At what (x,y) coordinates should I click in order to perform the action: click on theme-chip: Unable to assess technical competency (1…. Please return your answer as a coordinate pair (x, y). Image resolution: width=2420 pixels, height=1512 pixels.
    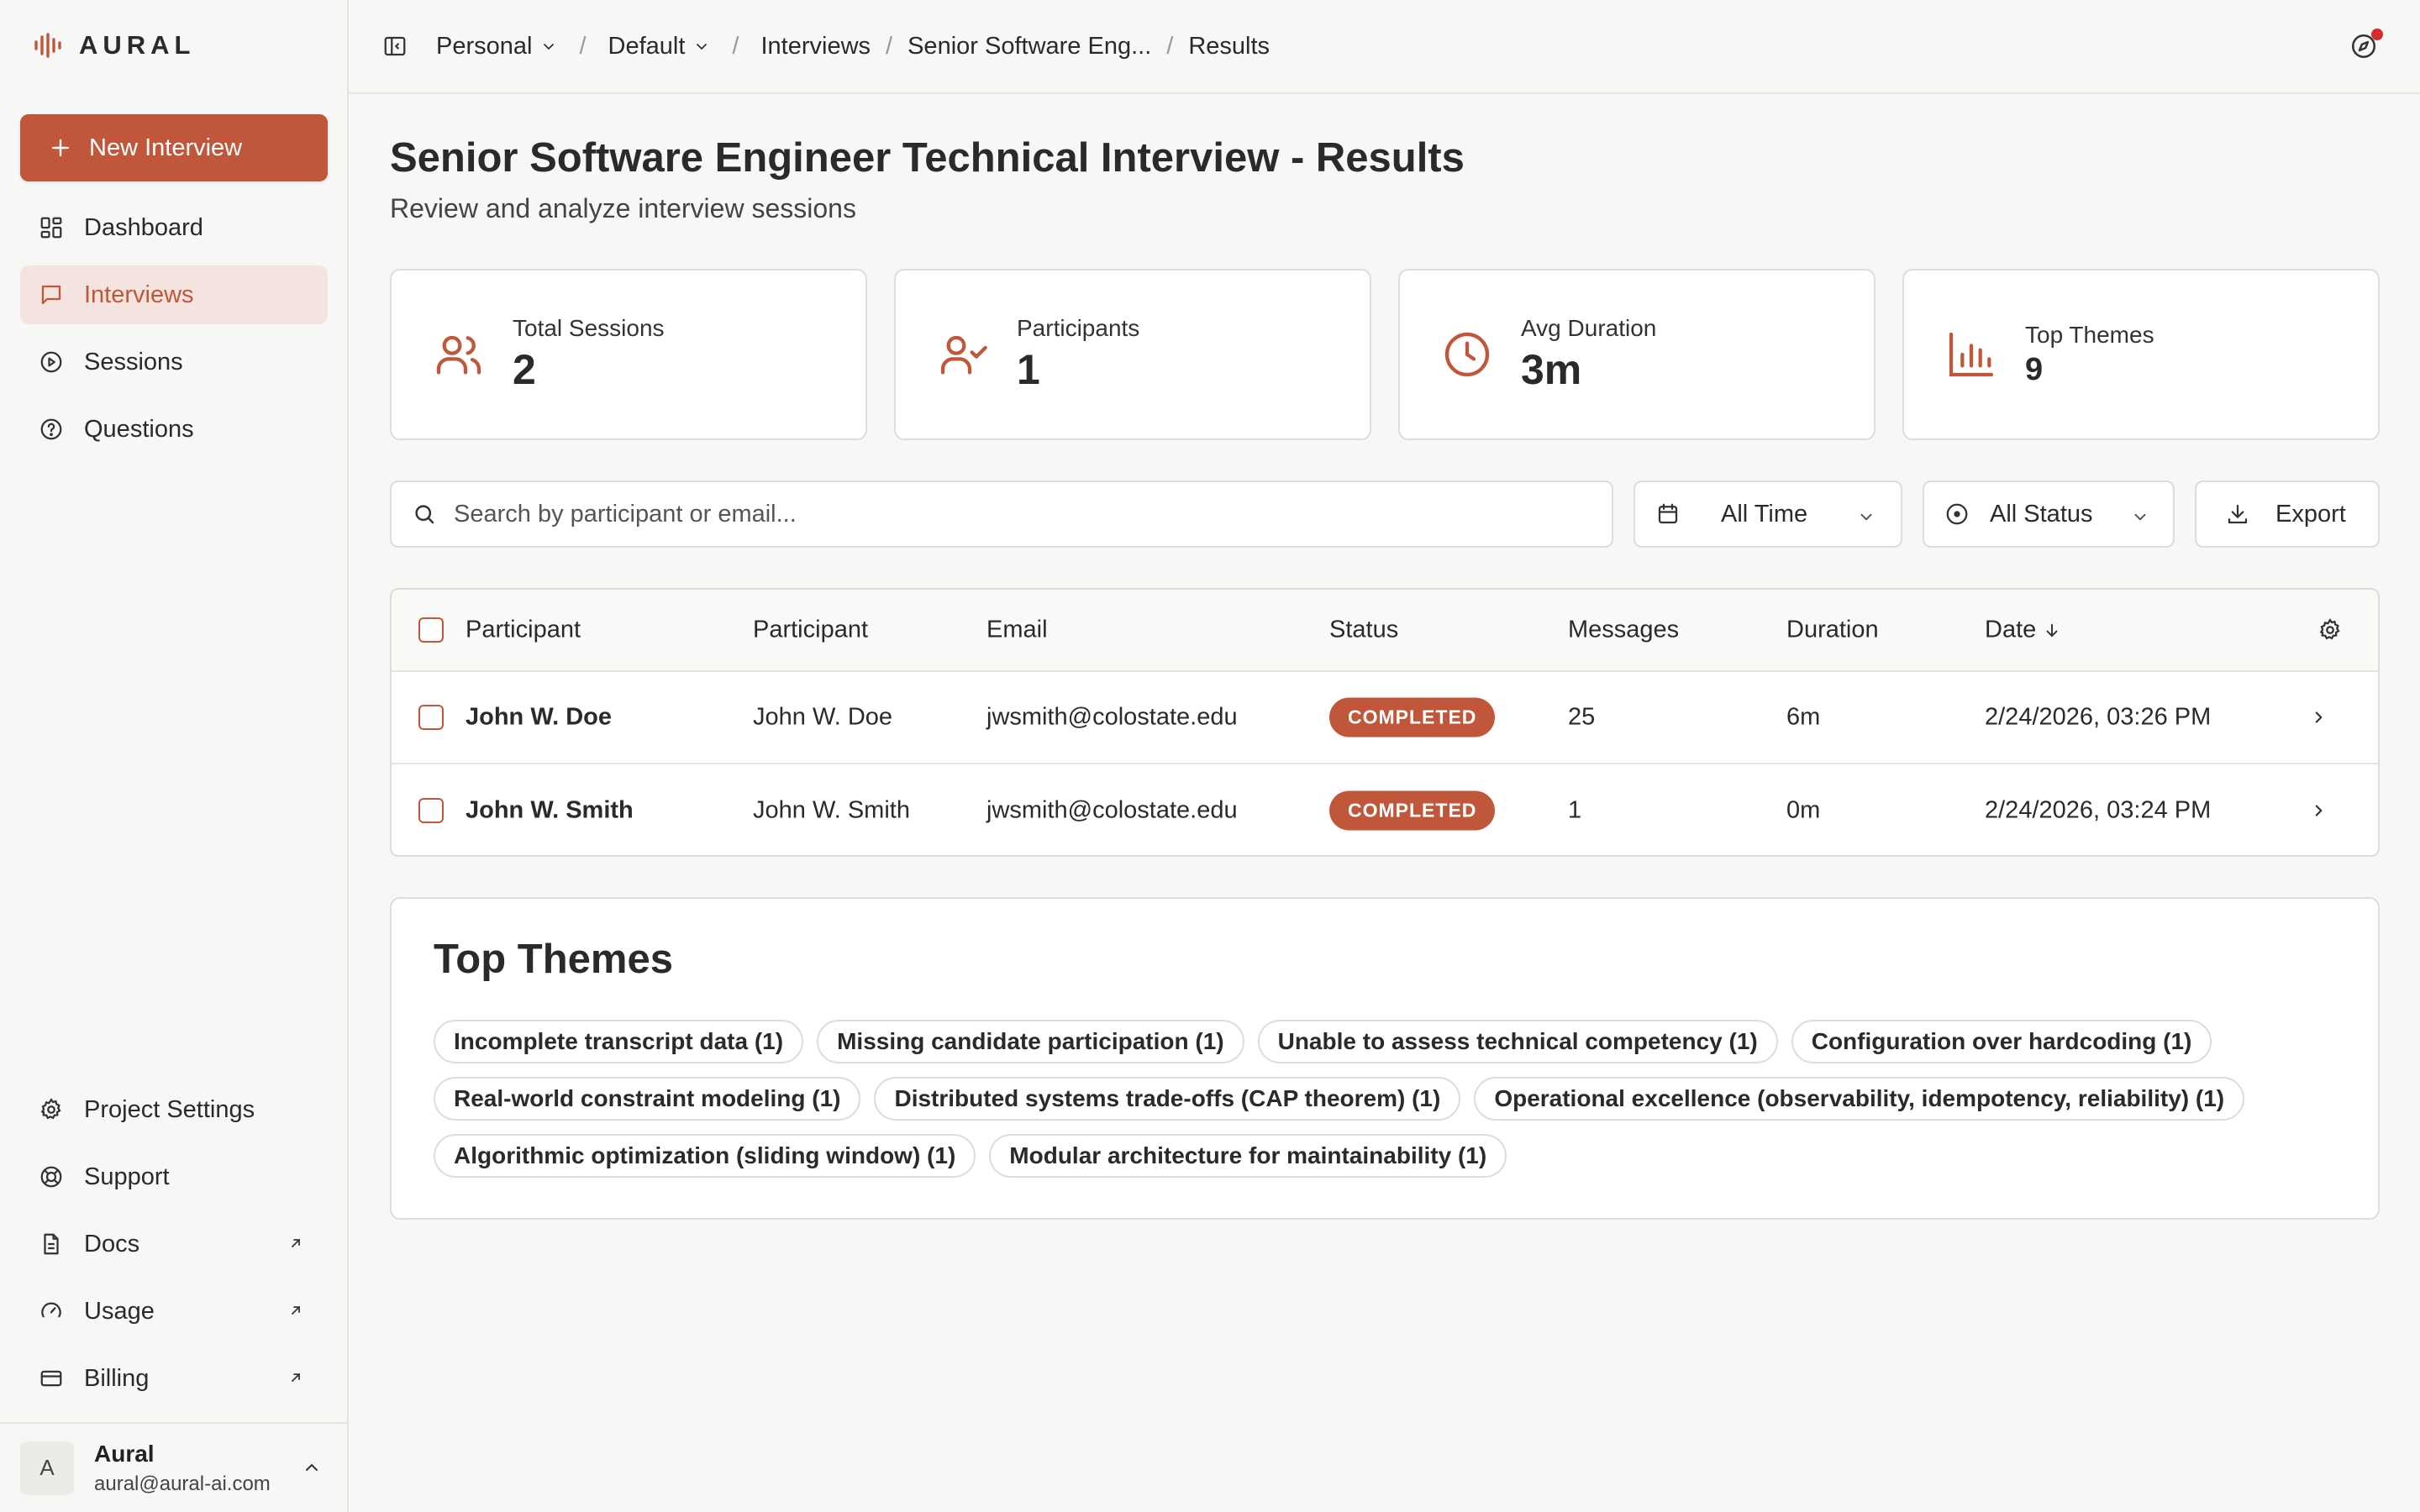
    Looking at the image, I should click on (1517, 1041).